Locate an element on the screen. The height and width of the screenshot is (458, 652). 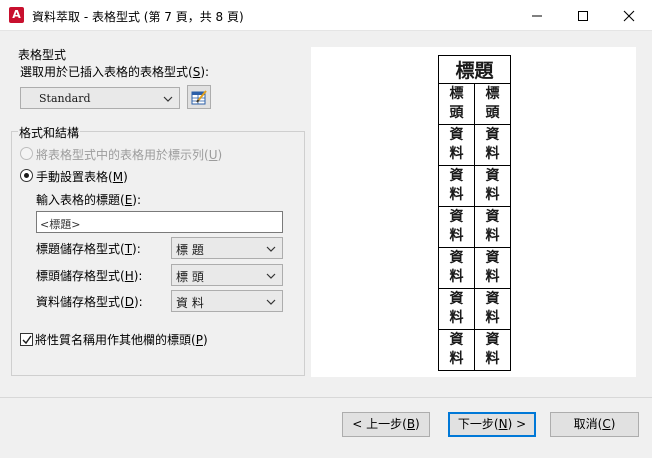
title-cell-style-value: 標 題 is located at coordinates (190, 250).